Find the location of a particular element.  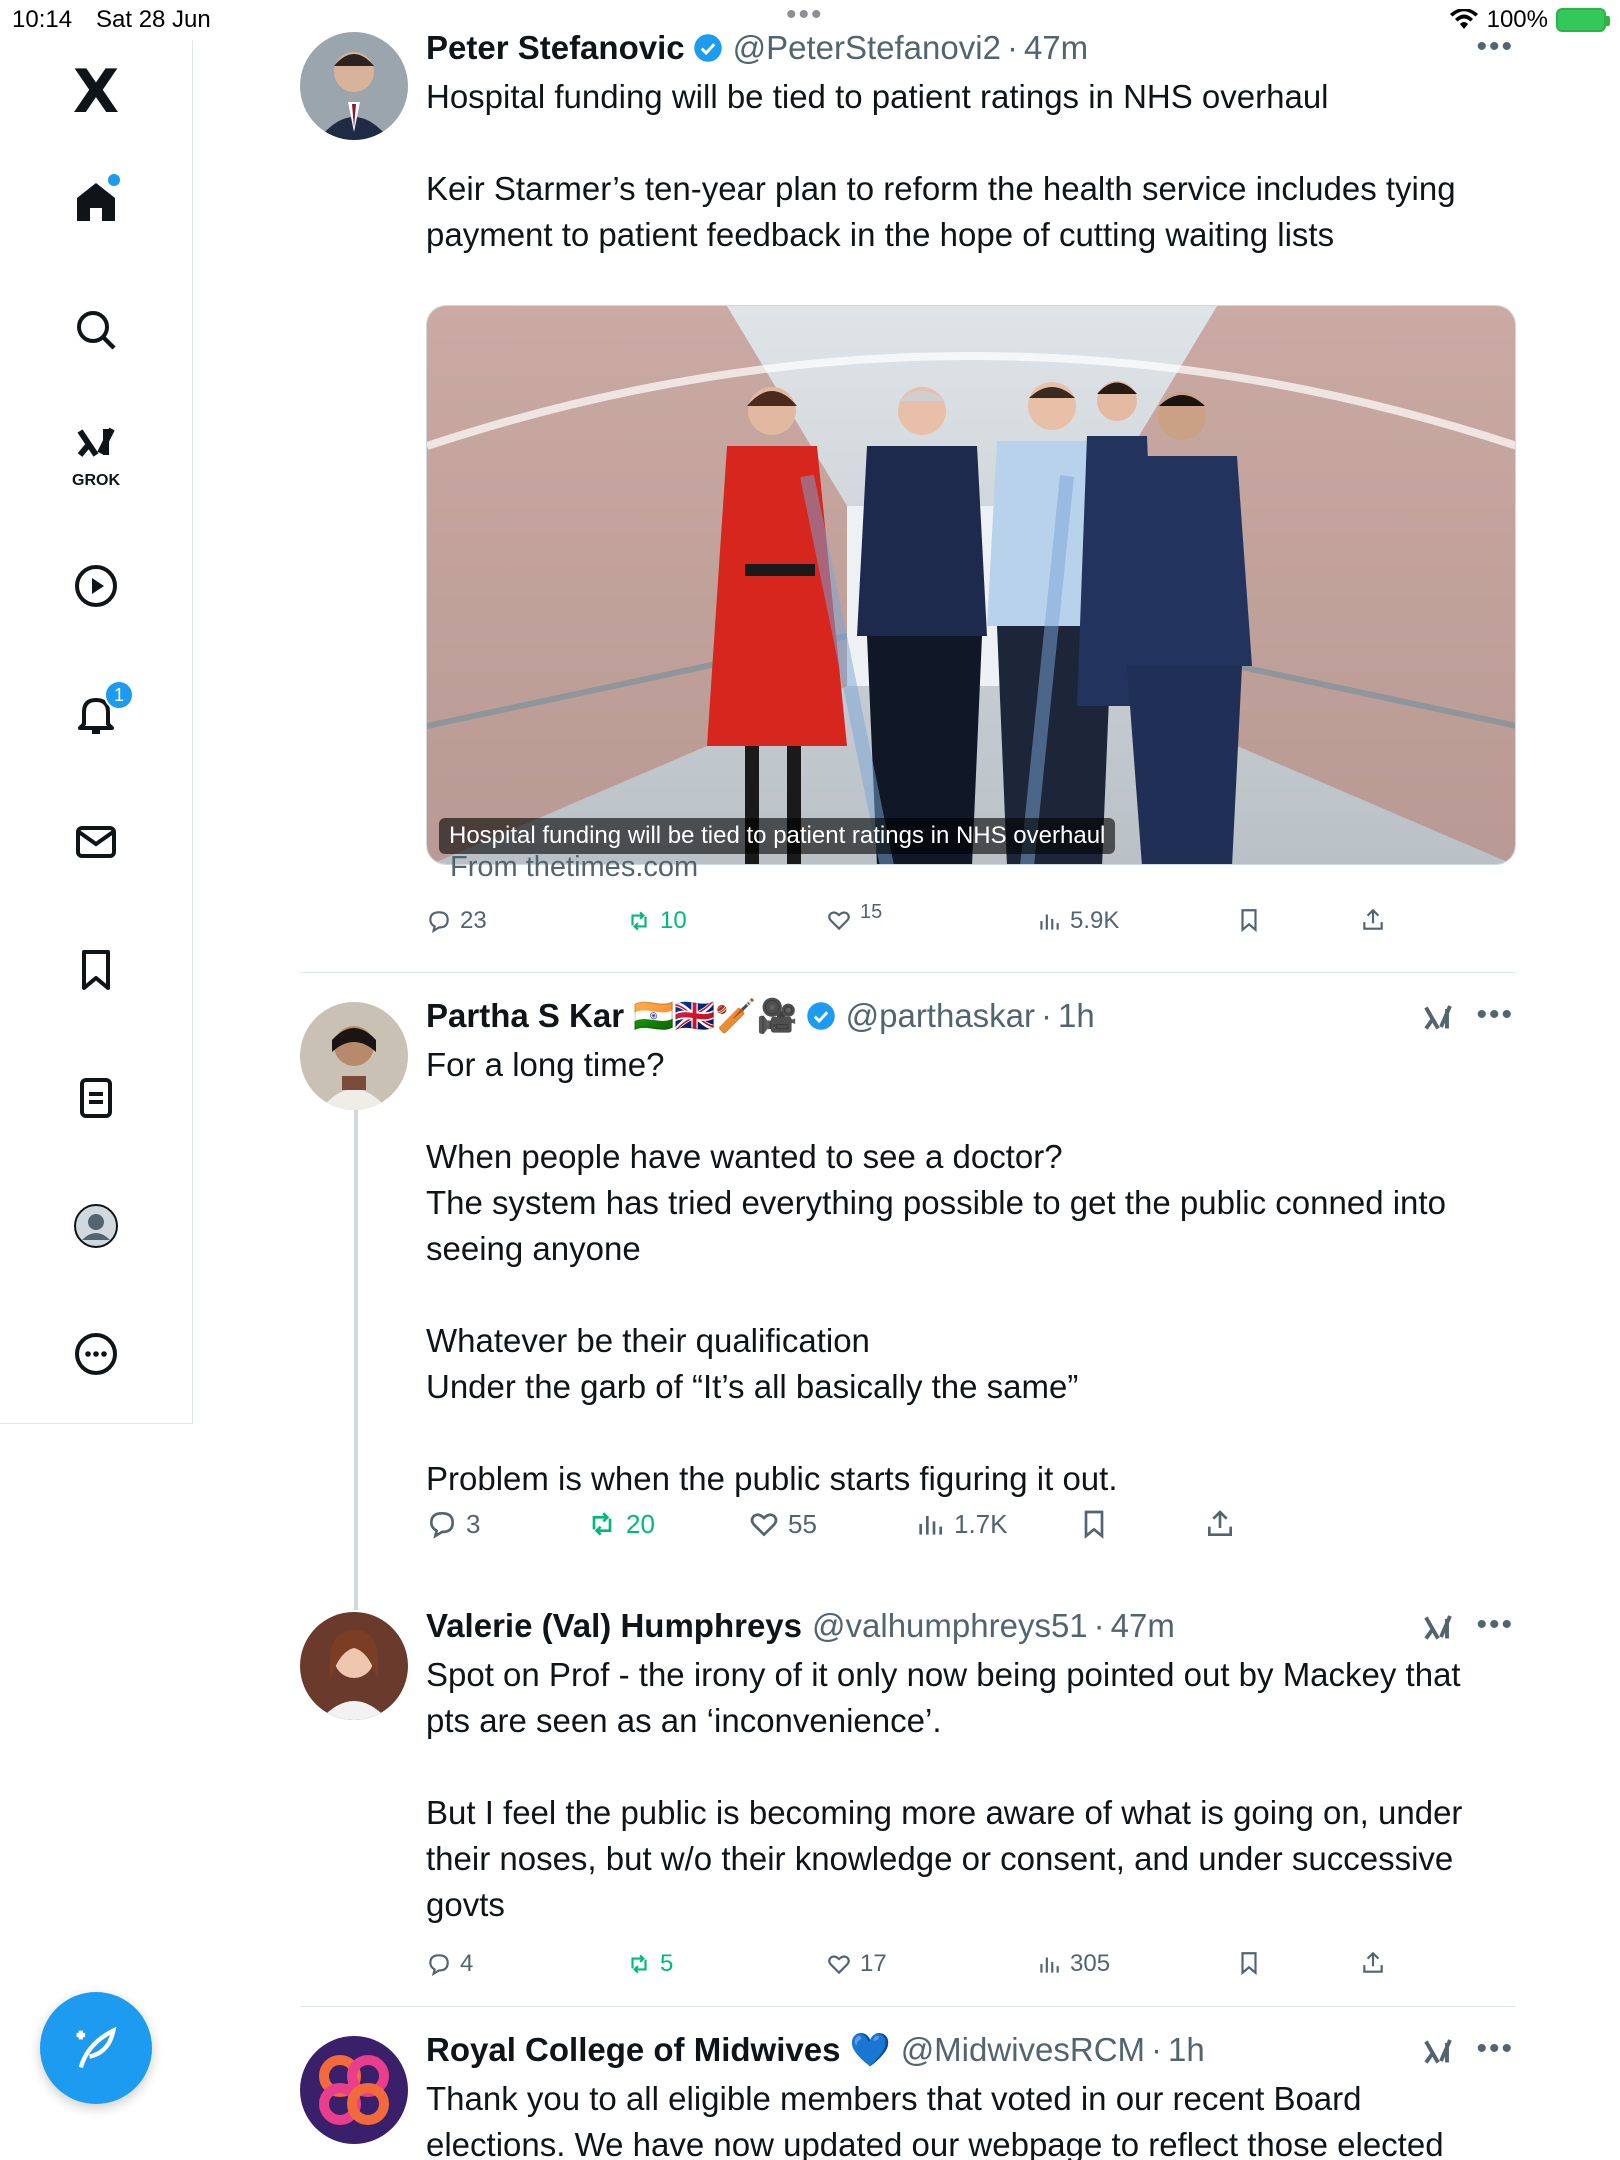

nav-profile is located at coordinates (96, 1226).